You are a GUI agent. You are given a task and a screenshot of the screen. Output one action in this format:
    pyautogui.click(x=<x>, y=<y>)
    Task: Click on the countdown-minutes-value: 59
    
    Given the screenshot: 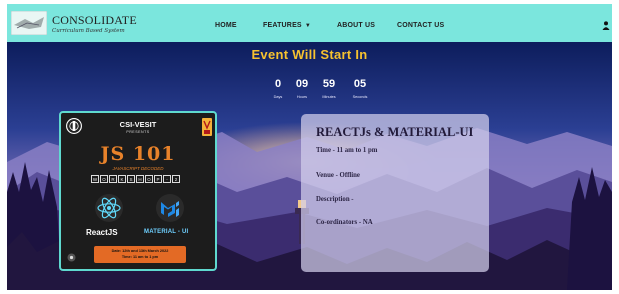 What is the action you would take?
    pyautogui.click(x=329, y=84)
    